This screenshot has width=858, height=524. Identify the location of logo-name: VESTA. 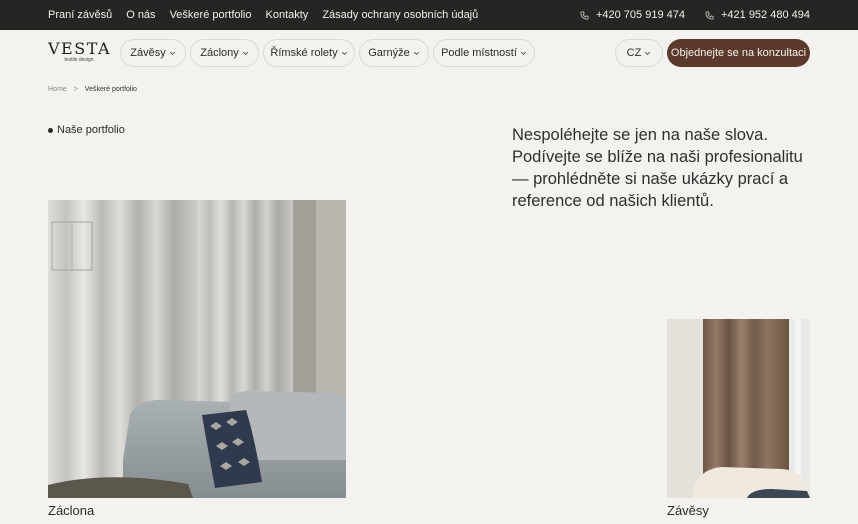
(80, 48).